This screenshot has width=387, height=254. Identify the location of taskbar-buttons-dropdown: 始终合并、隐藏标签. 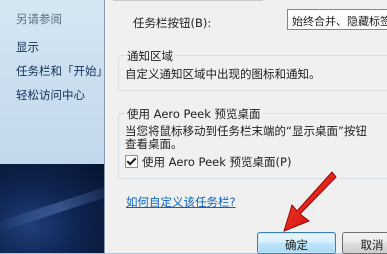
(337, 19).